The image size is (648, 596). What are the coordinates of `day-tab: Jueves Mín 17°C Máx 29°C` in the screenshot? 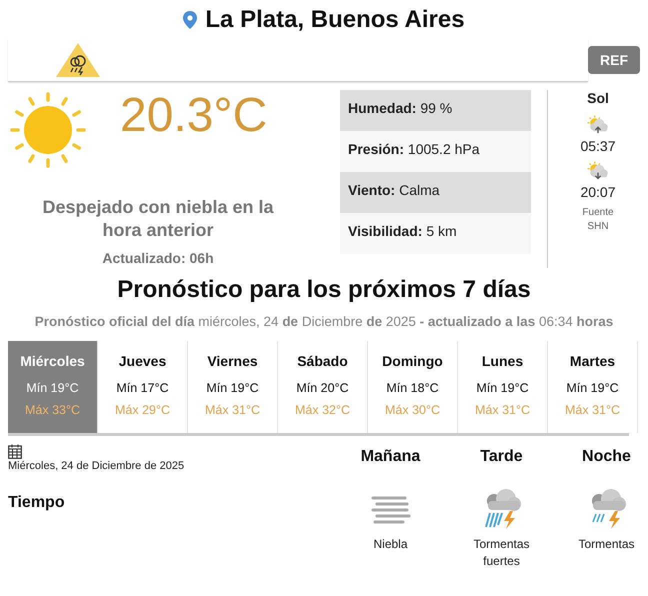 It's located at (143, 387).